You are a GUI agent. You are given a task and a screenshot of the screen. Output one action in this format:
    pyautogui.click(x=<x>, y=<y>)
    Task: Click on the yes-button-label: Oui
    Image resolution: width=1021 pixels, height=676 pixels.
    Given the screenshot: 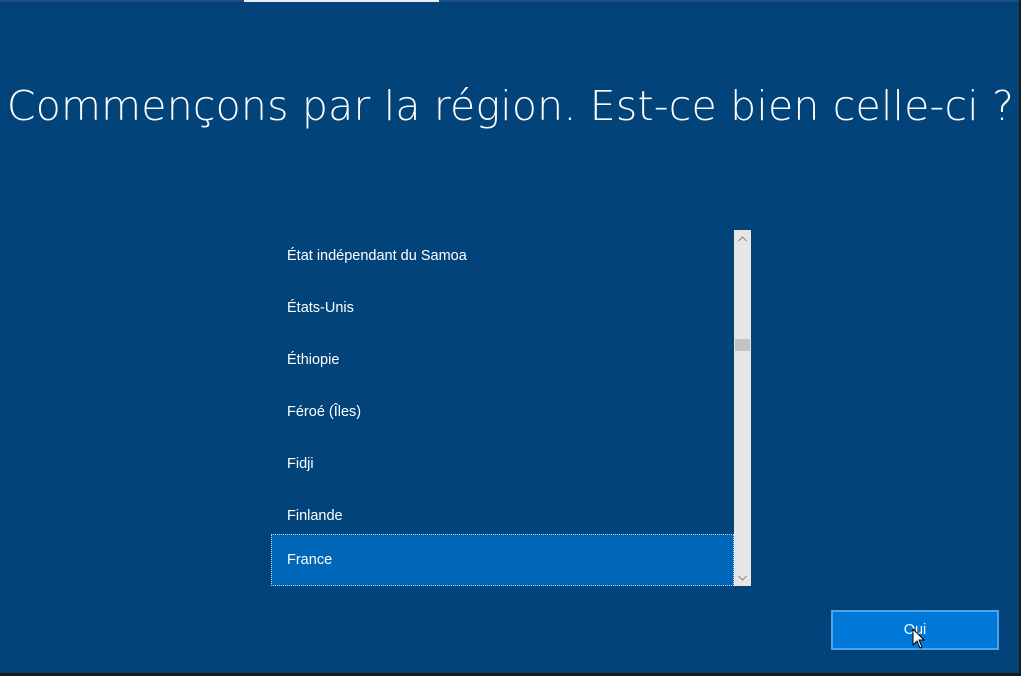 What is the action you would take?
    pyautogui.click(x=915, y=630)
    